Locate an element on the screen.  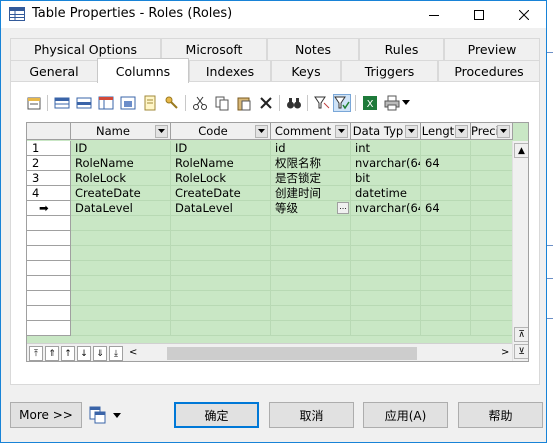
column-header-precision: Preci is located at coordinates (492, 131).